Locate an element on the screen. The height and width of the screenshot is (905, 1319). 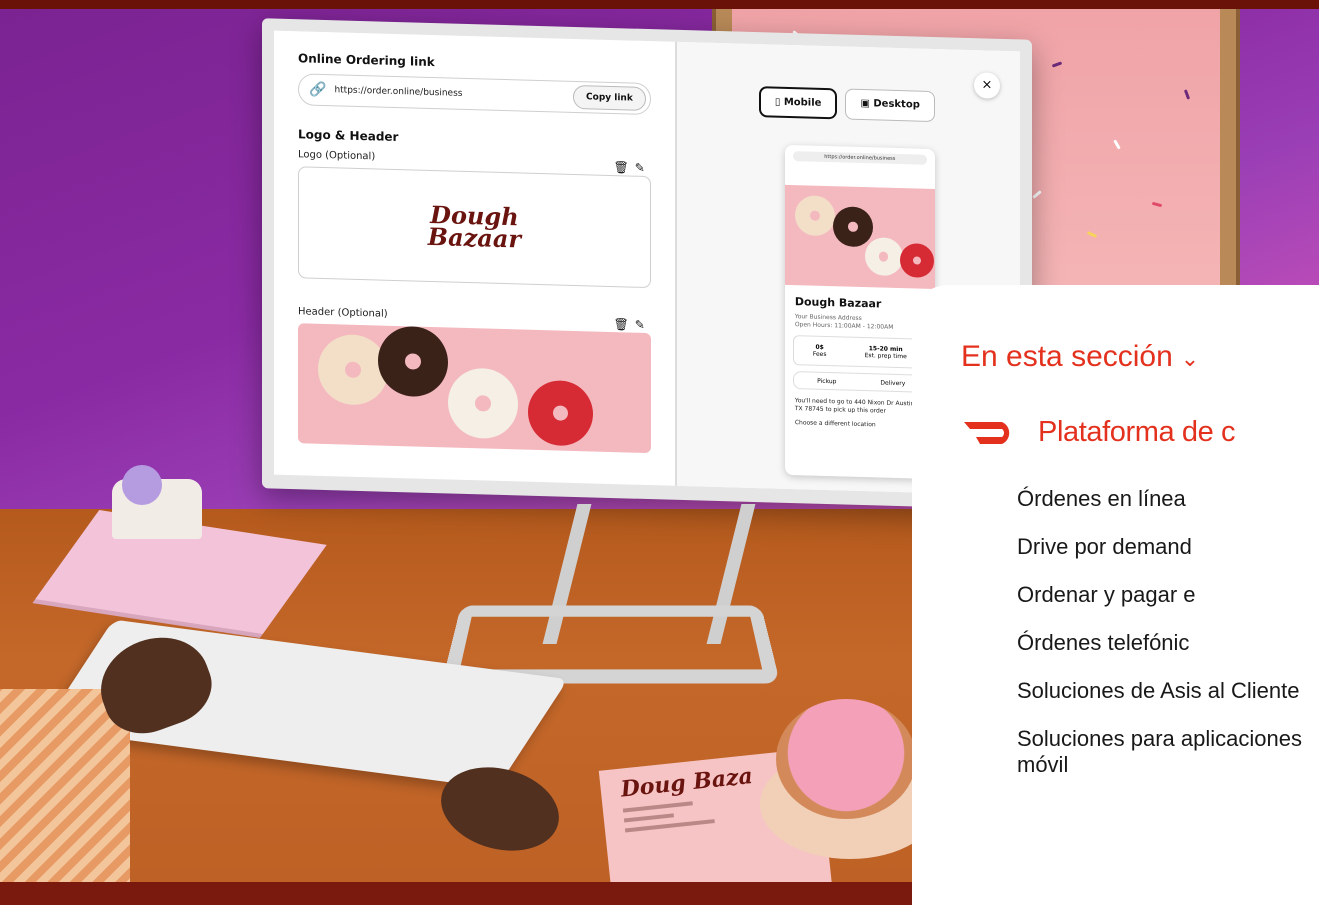
logo-header-heading: Logo & Header is located at coordinates (348, 136).